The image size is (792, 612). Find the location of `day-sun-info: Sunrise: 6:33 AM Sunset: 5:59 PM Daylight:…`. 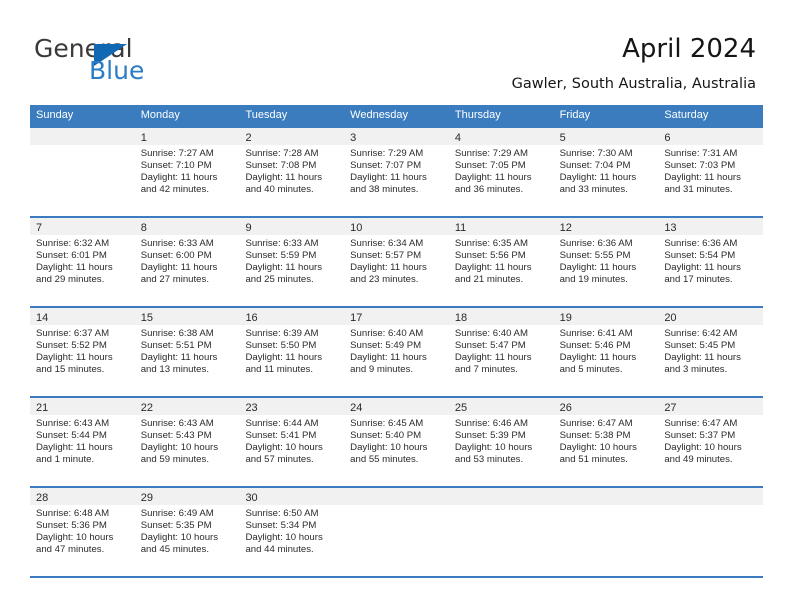

day-sun-info: Sunrise: 6:33 AM Sunset: 5:59 PM Daylight:… is located at coordinates (291, 260).